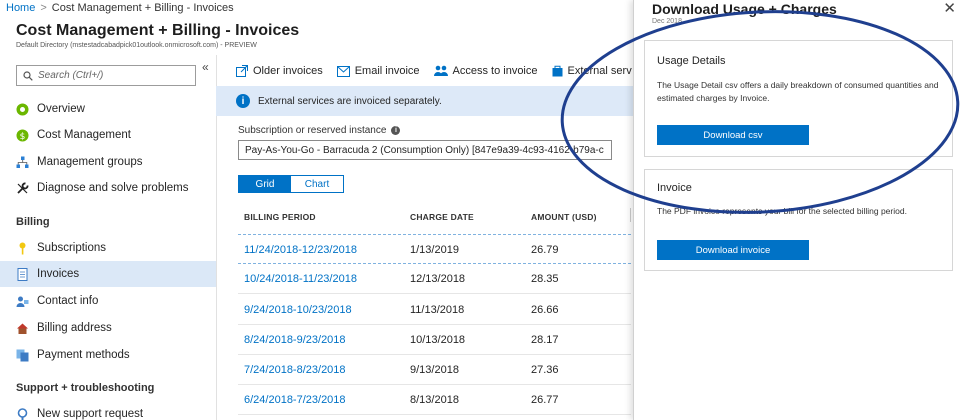 The width and height of the screenshot is (960, 420). I want to click on access-to-invoice-label: Access to invoice, so click(495, 71).